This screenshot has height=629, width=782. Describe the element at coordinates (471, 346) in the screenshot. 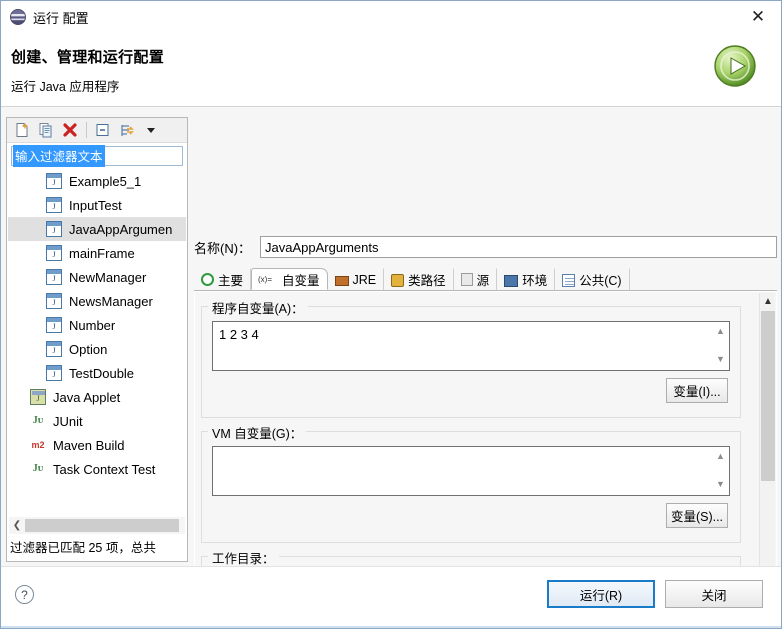

I see `program-arguments-textarea: 1 2 3 4 ▲ ▼` at that location.